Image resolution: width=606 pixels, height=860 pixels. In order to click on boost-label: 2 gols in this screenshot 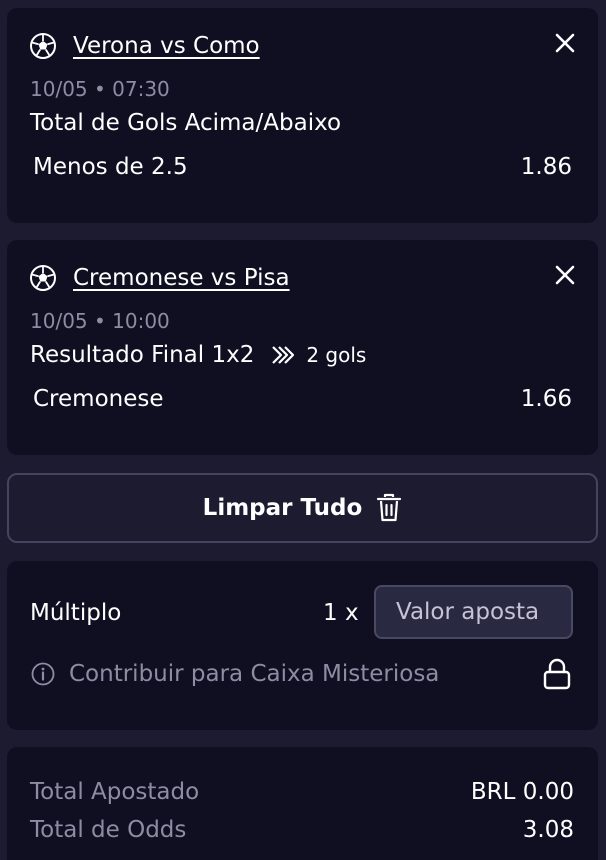, I will do `click(336, 355)`.